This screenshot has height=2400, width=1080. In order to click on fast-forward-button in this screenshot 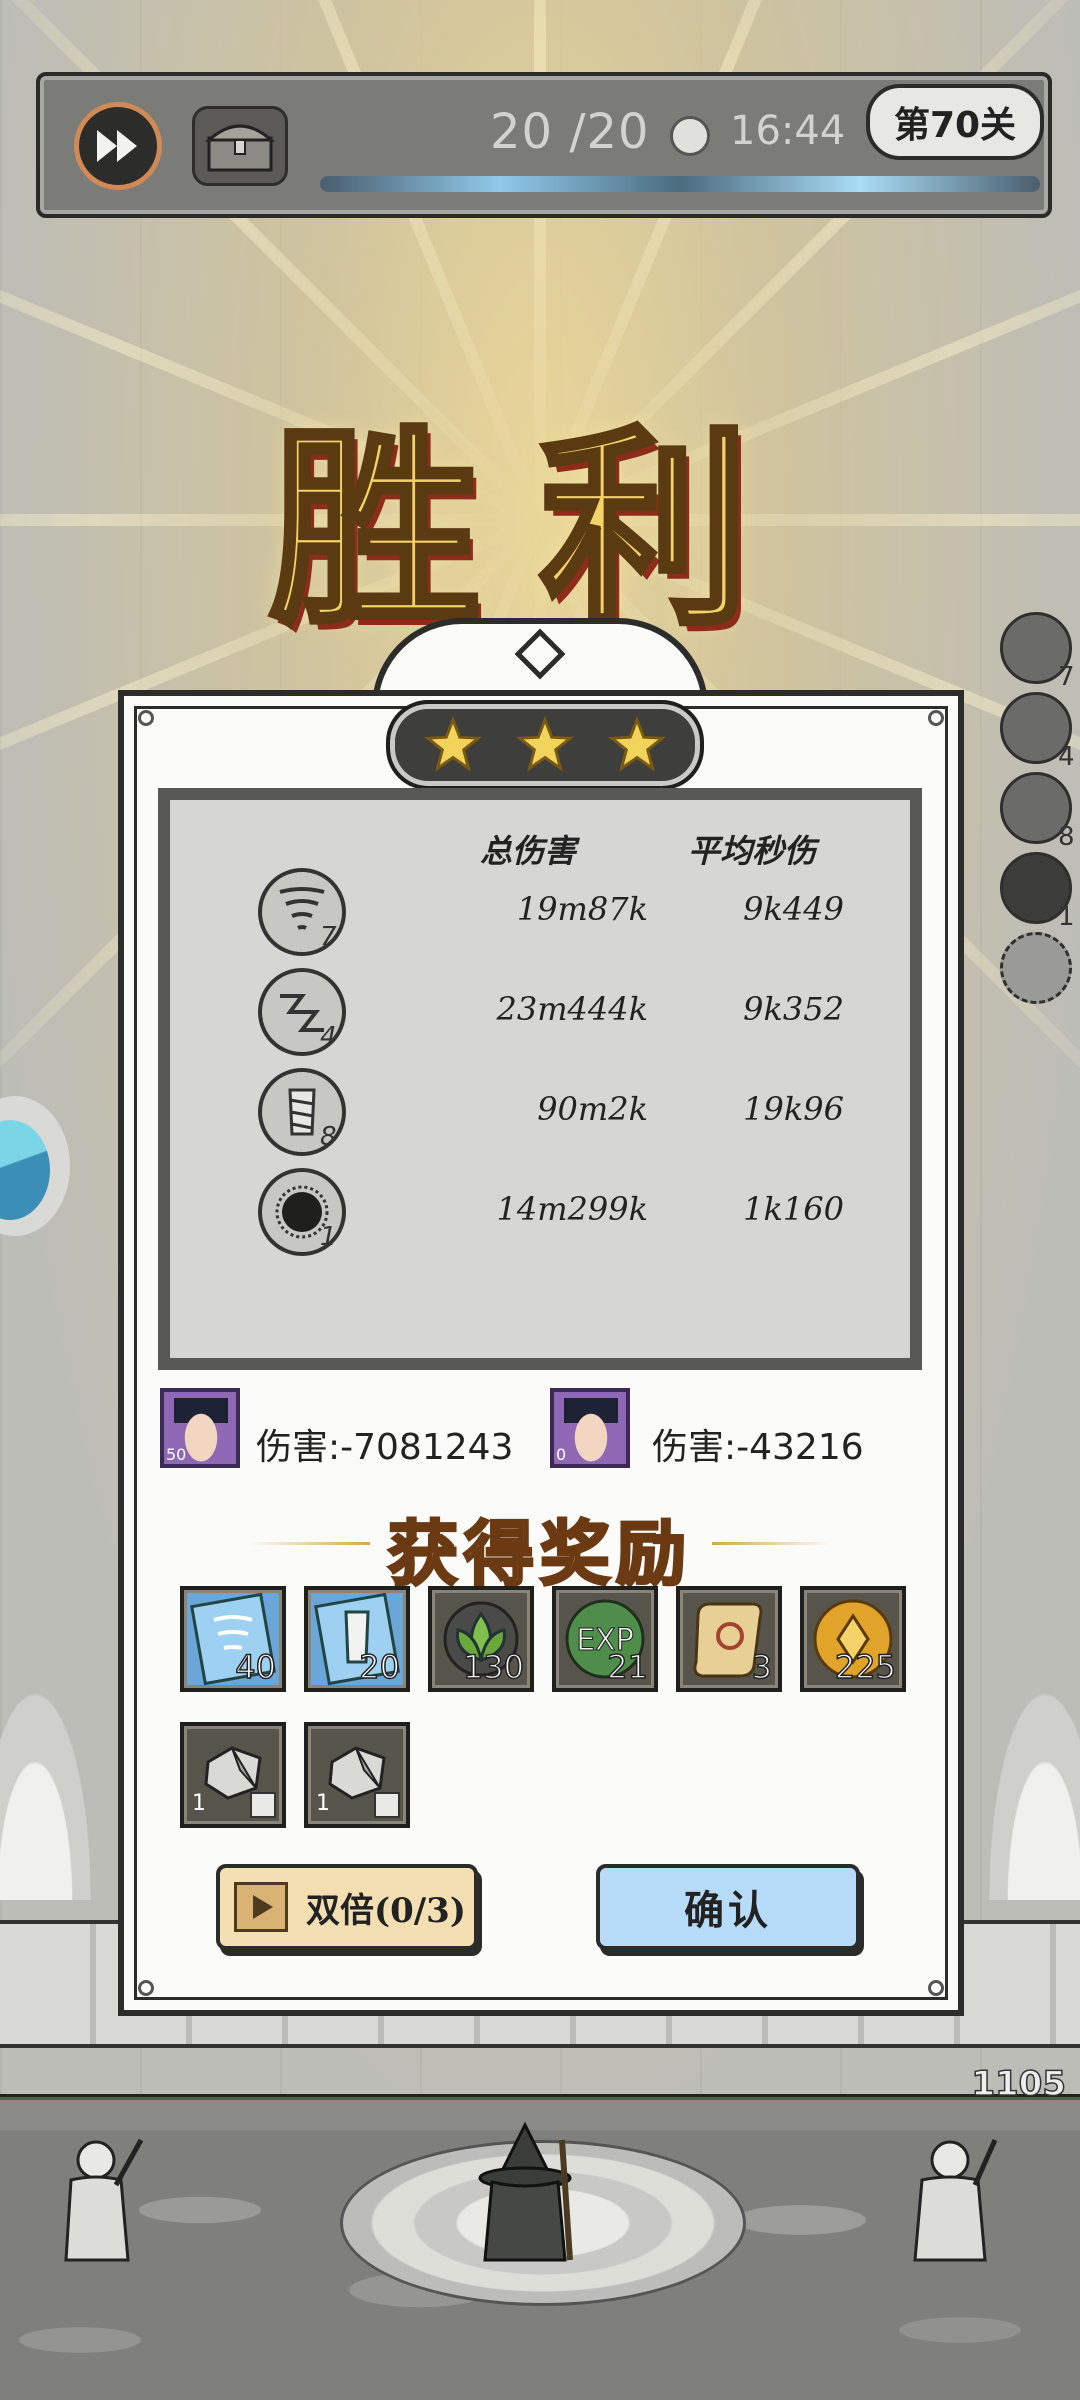, I will do `click(118, 146)`.